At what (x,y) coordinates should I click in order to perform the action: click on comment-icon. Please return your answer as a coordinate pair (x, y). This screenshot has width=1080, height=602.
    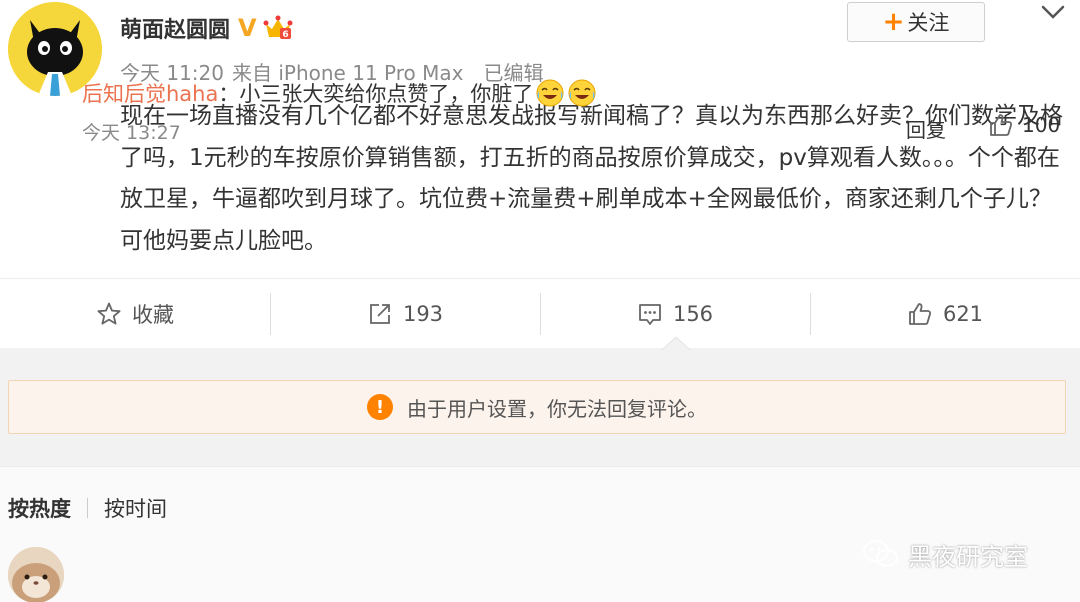
    Looking at the image, I should click on (650, 314).